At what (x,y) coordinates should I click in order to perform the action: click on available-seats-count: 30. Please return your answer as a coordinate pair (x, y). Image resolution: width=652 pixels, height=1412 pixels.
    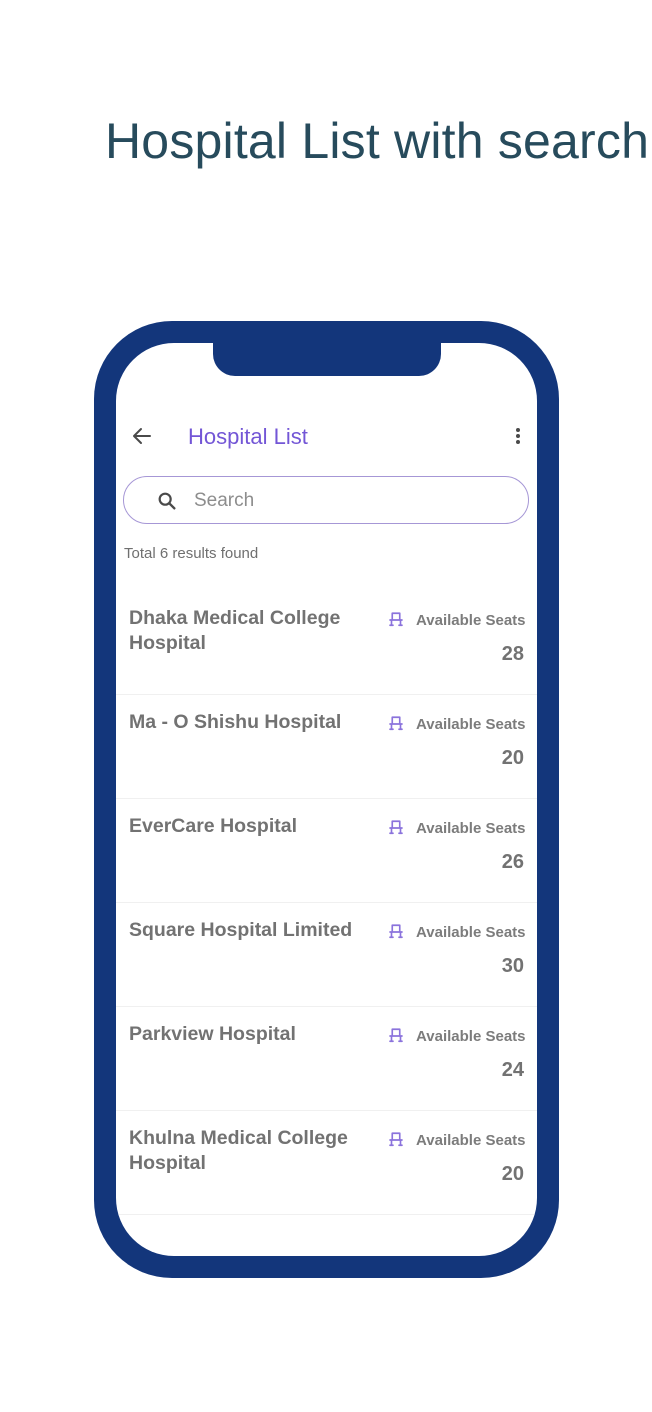
    Looking at the image, I should click on (512, 966).